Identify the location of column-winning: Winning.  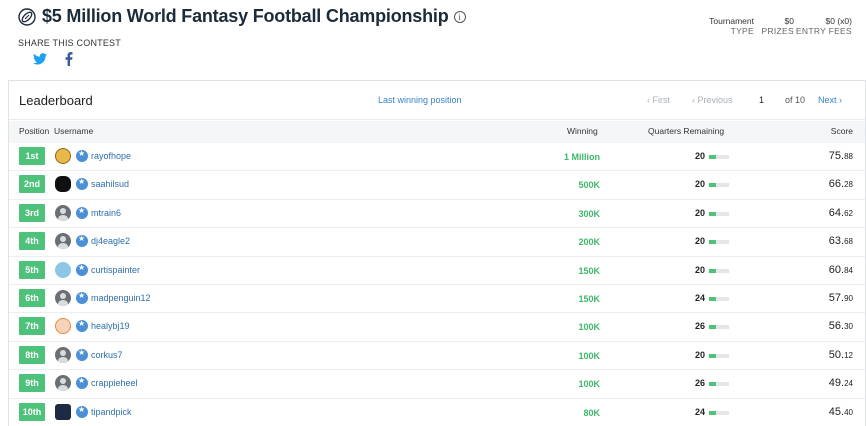
(582, 131).